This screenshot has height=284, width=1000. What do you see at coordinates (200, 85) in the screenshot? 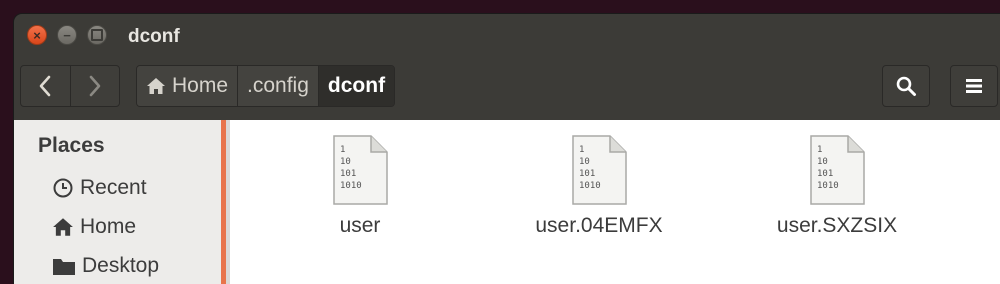
I see `path-crumb-label: Home` at bounding box center [200, 85].